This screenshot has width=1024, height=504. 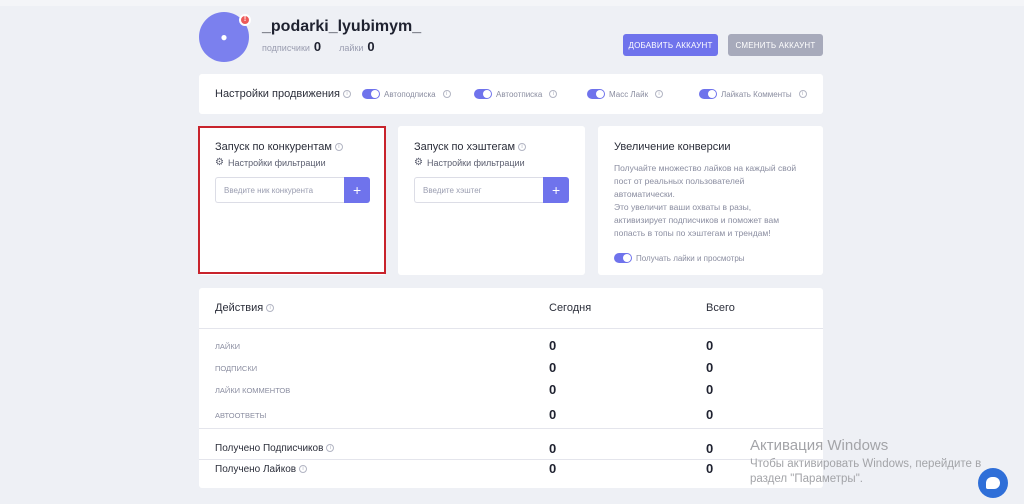 I want to click on conversion-text-line: попасть в топы по хэштегам и трендам!, so click(x=692, y=233).